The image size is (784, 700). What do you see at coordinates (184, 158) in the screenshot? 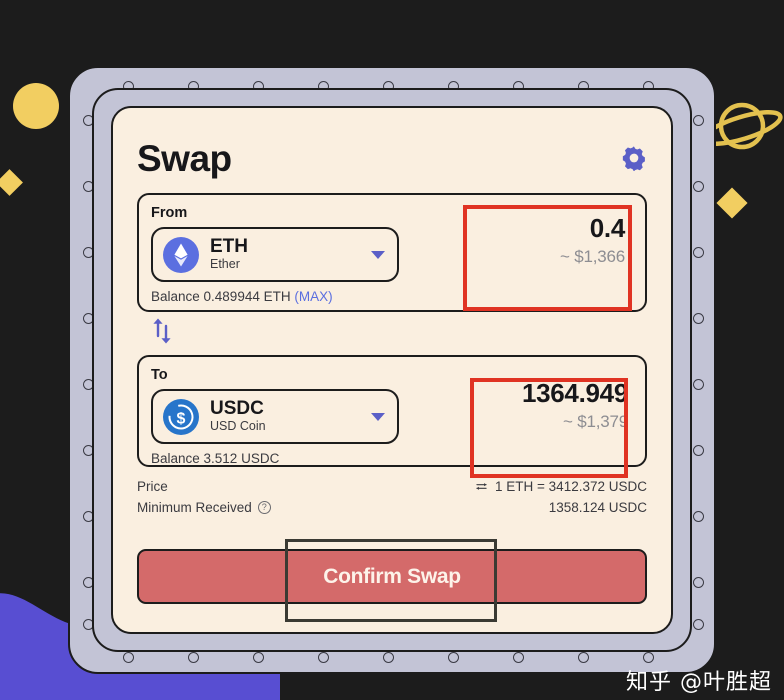
I see `page-title: Swap` at bounding box center [184, 158].